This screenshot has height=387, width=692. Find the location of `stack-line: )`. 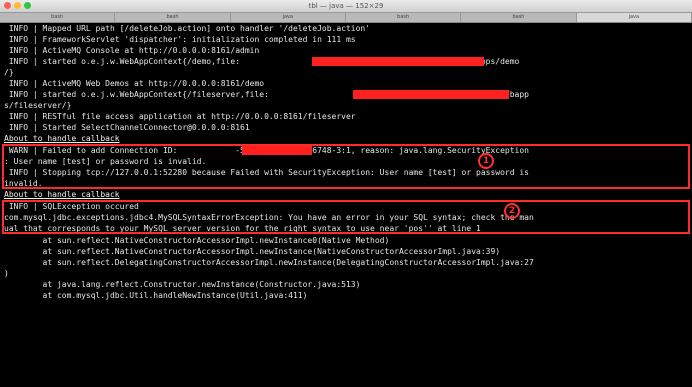

stack-line: ) is located at coordinates (6, 273).